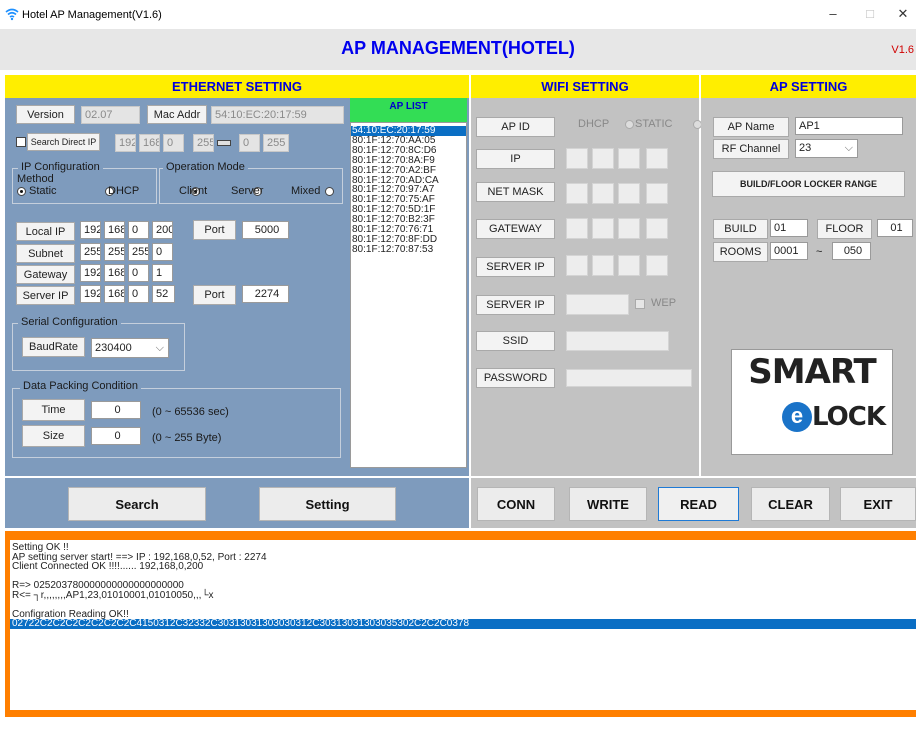 Image resolution: width=916 pixels, height=736 pixels. What do you see at coordinates (114, 273) in the screenshot?
I see `gateway-octet: 168` at bounding box center [114, 273].